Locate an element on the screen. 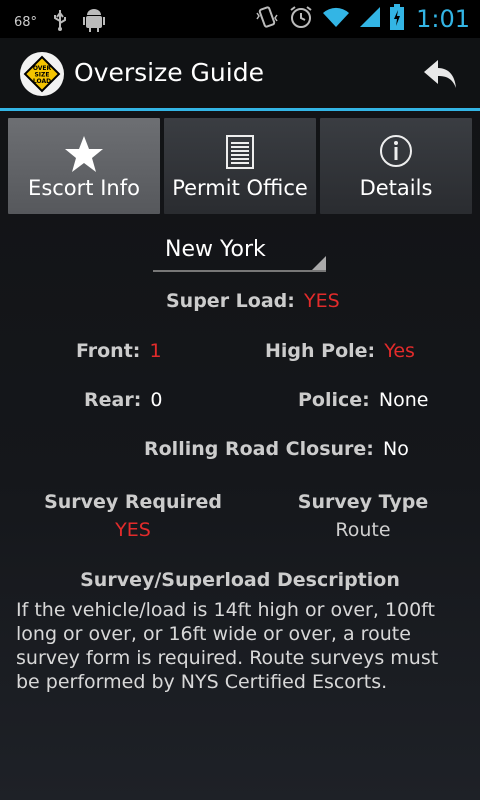  action-bar: OVER SIZE LOAD Oversize Guide is located at coordinates (240, 74).